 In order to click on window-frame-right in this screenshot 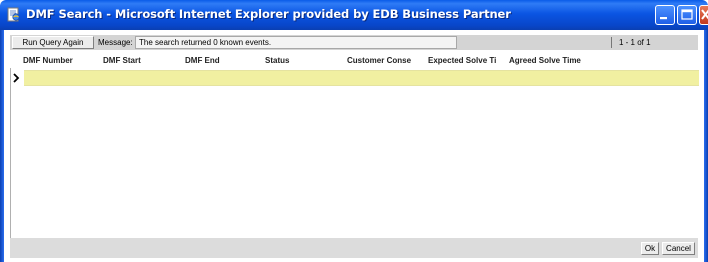, I will do `click(706, 146)`.